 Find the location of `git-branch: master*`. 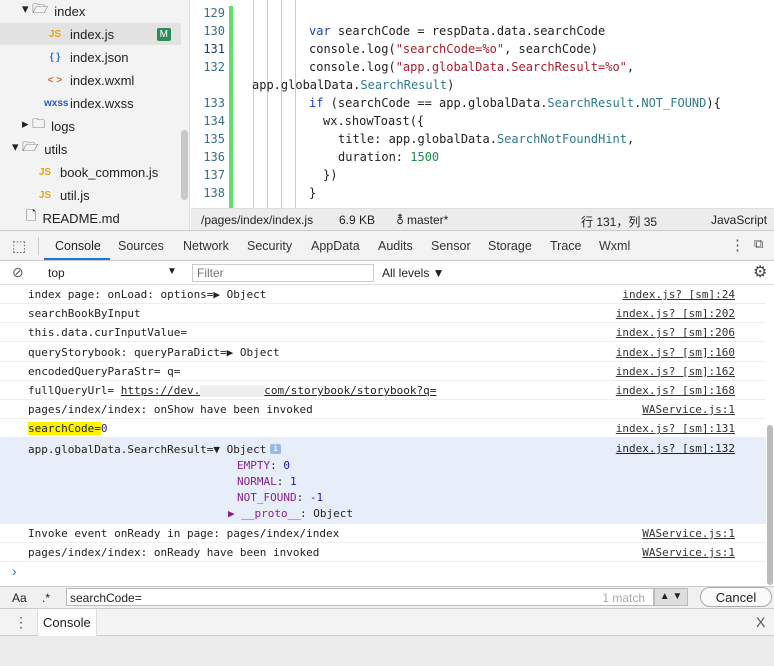

git-branch: master* is located at coordinates (427, 220).